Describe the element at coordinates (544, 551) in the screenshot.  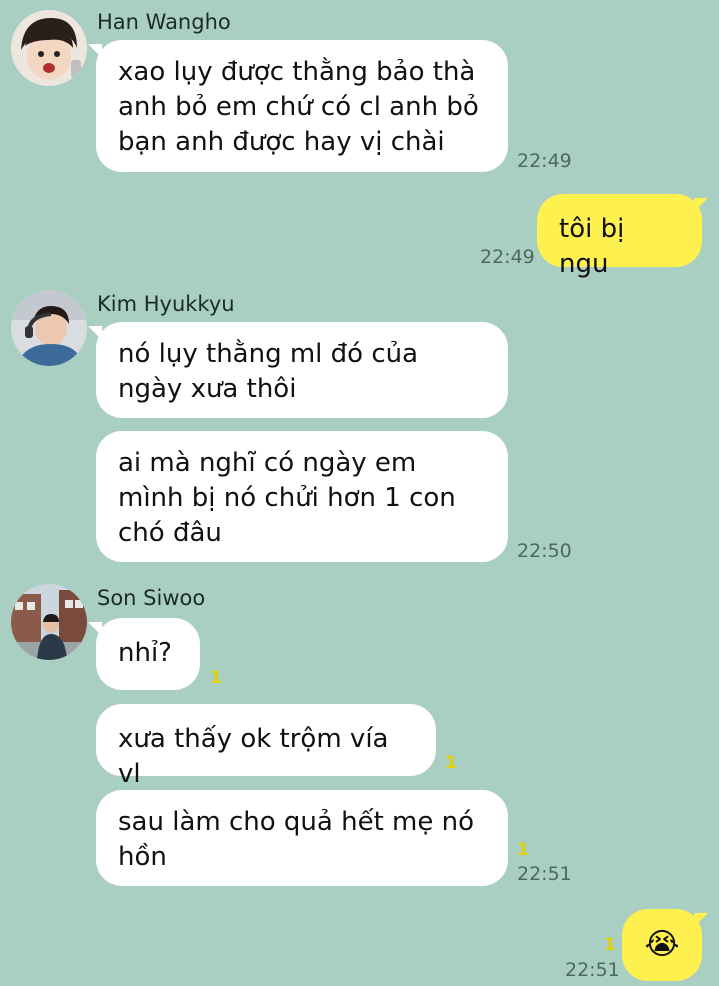
I see `message-time: 22:50` at that location.